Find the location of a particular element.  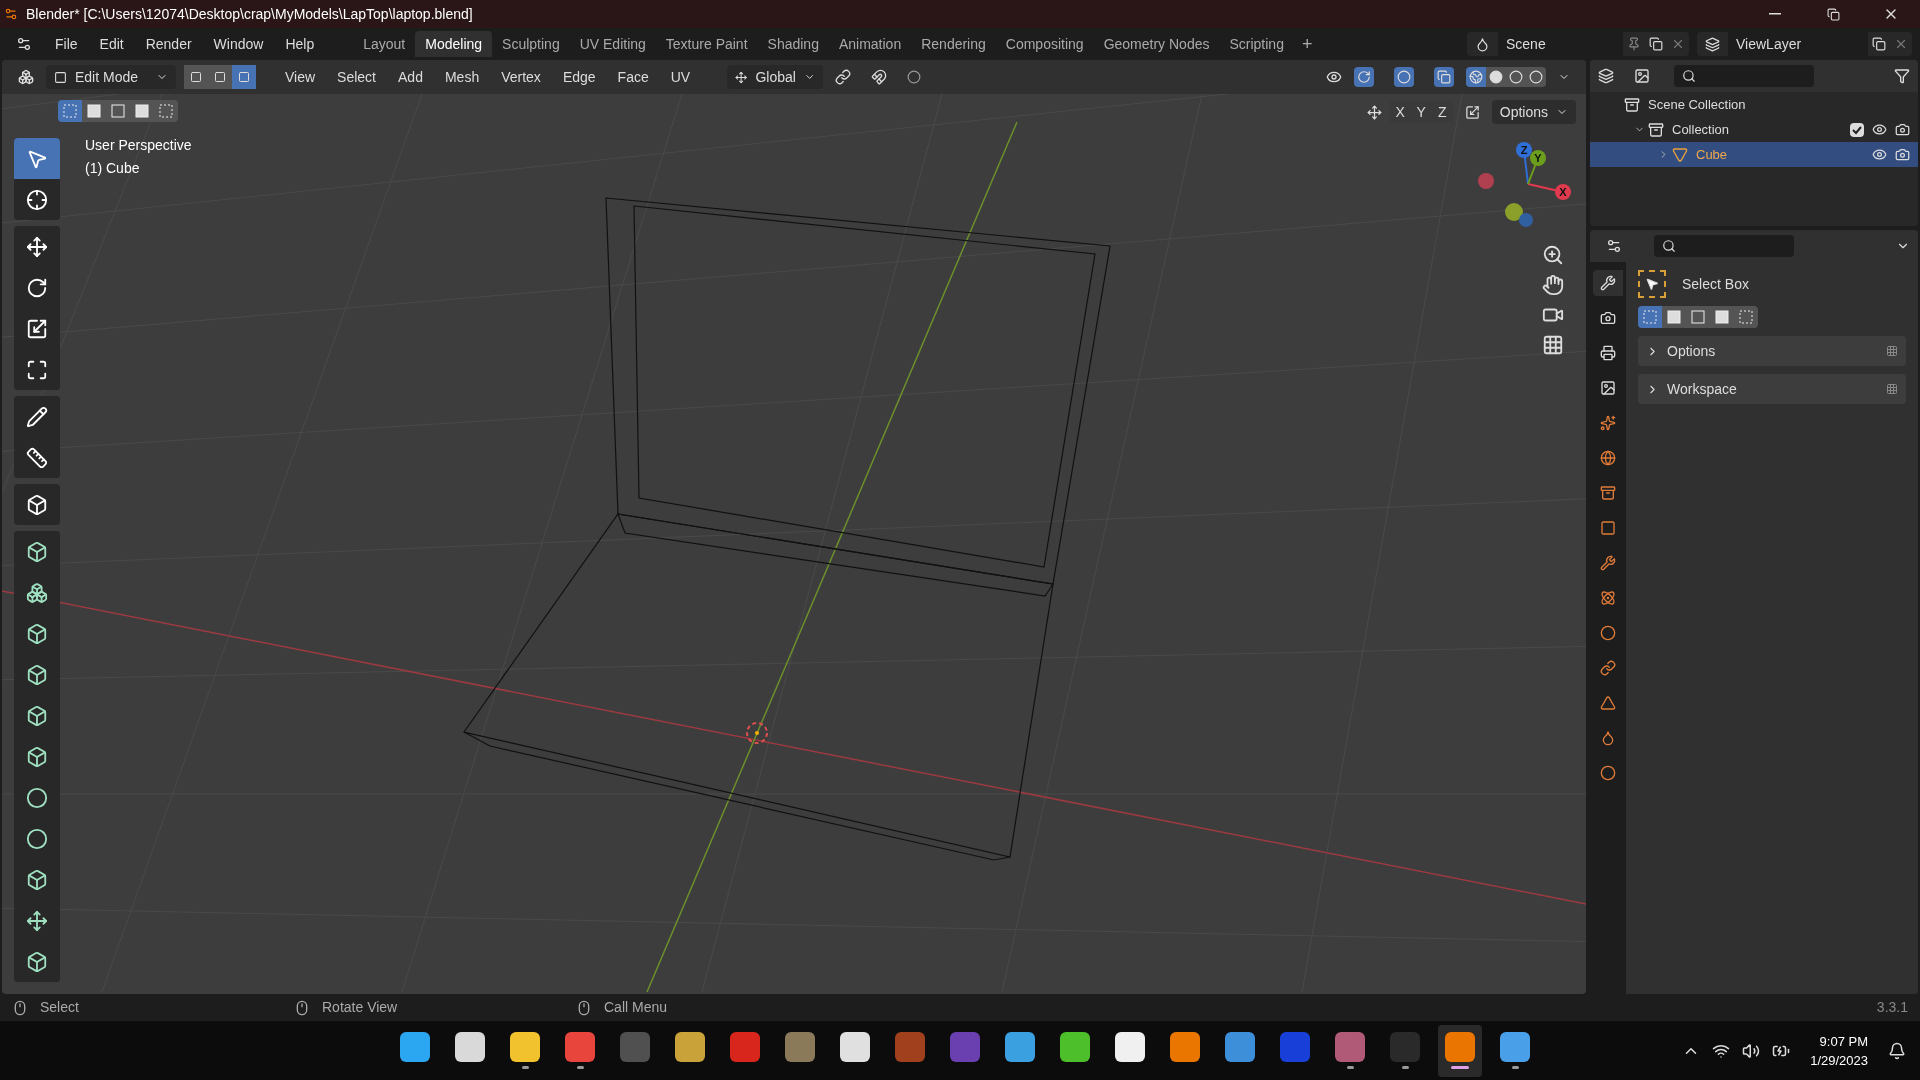

workspace-tab: Geometry Nodes is located at coordinates (1156, 44).